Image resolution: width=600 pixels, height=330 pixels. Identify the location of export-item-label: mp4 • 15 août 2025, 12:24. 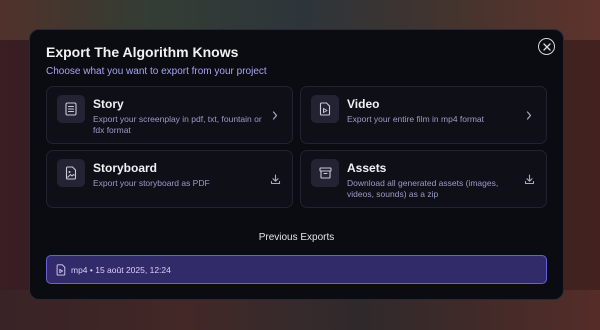
(121, 269).